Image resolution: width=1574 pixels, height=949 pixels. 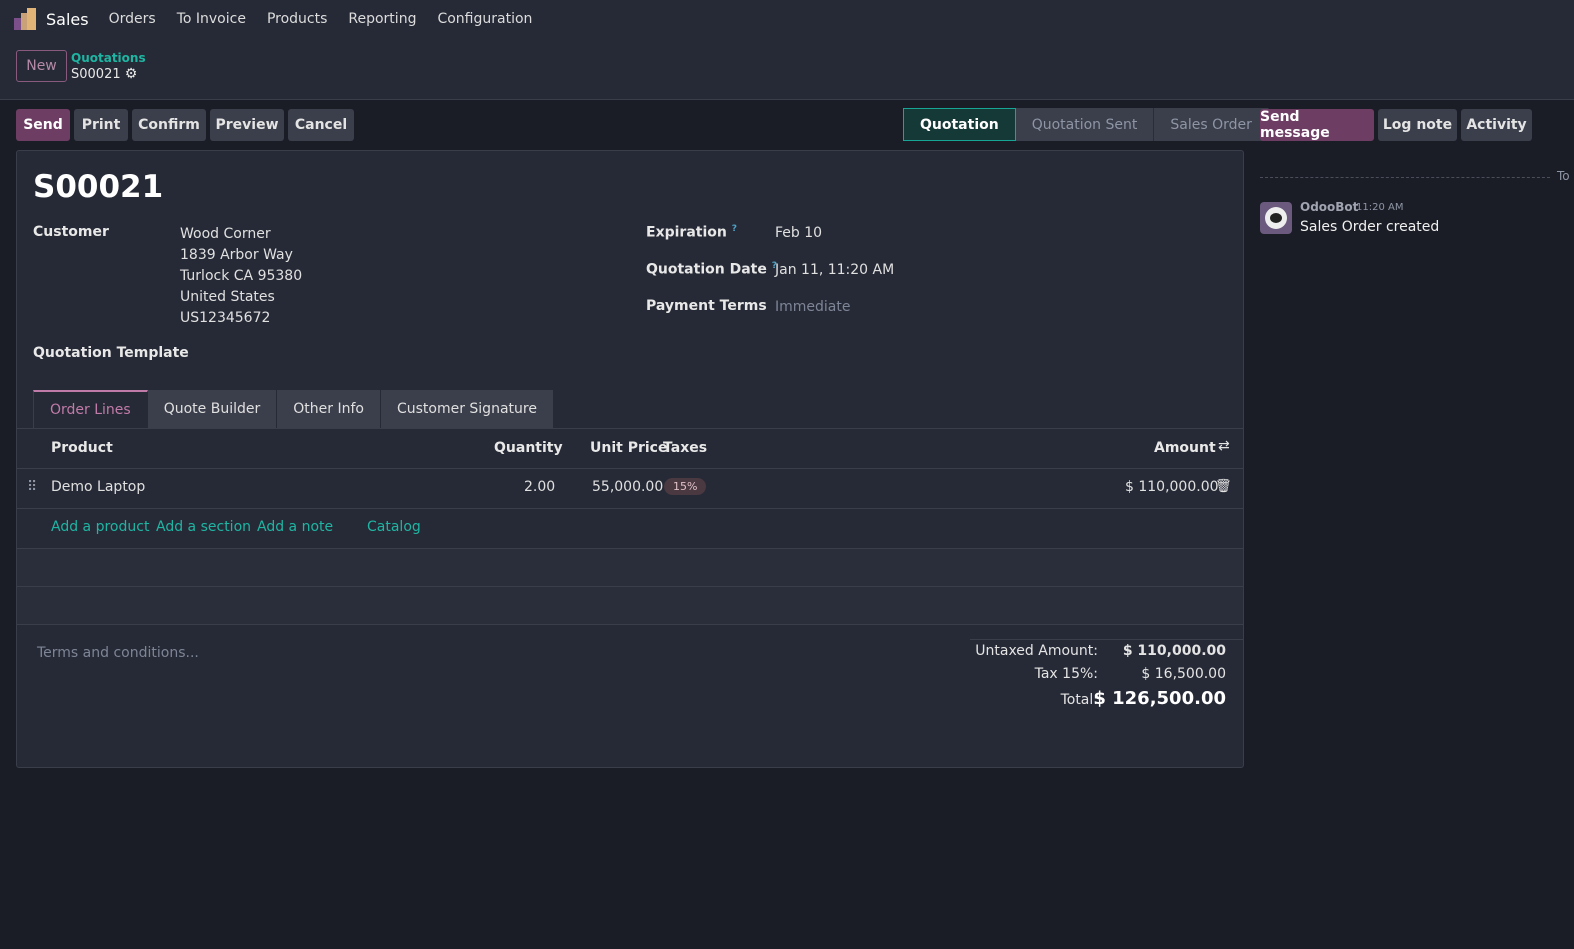 I want to click on confirm-button: Confirm, so click(x=169, y=125).